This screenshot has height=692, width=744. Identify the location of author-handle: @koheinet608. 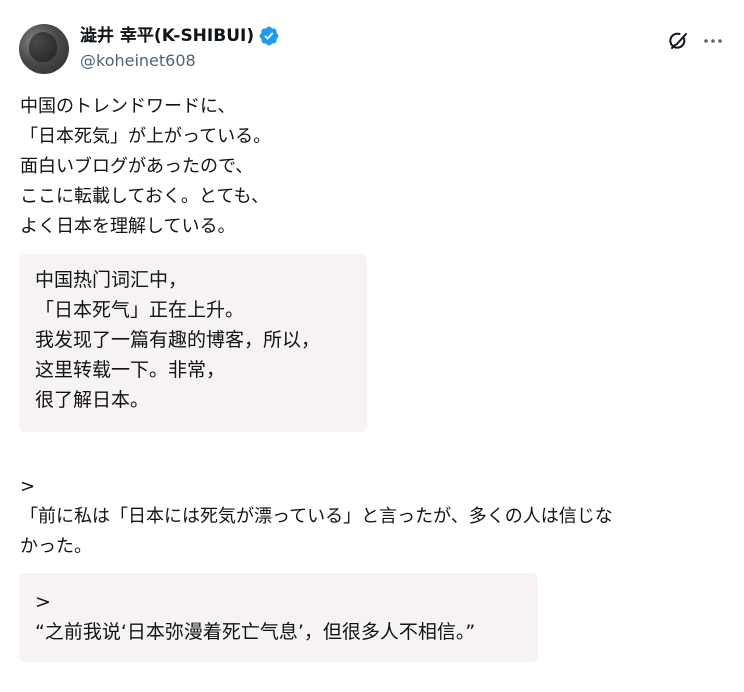
(138, 61).